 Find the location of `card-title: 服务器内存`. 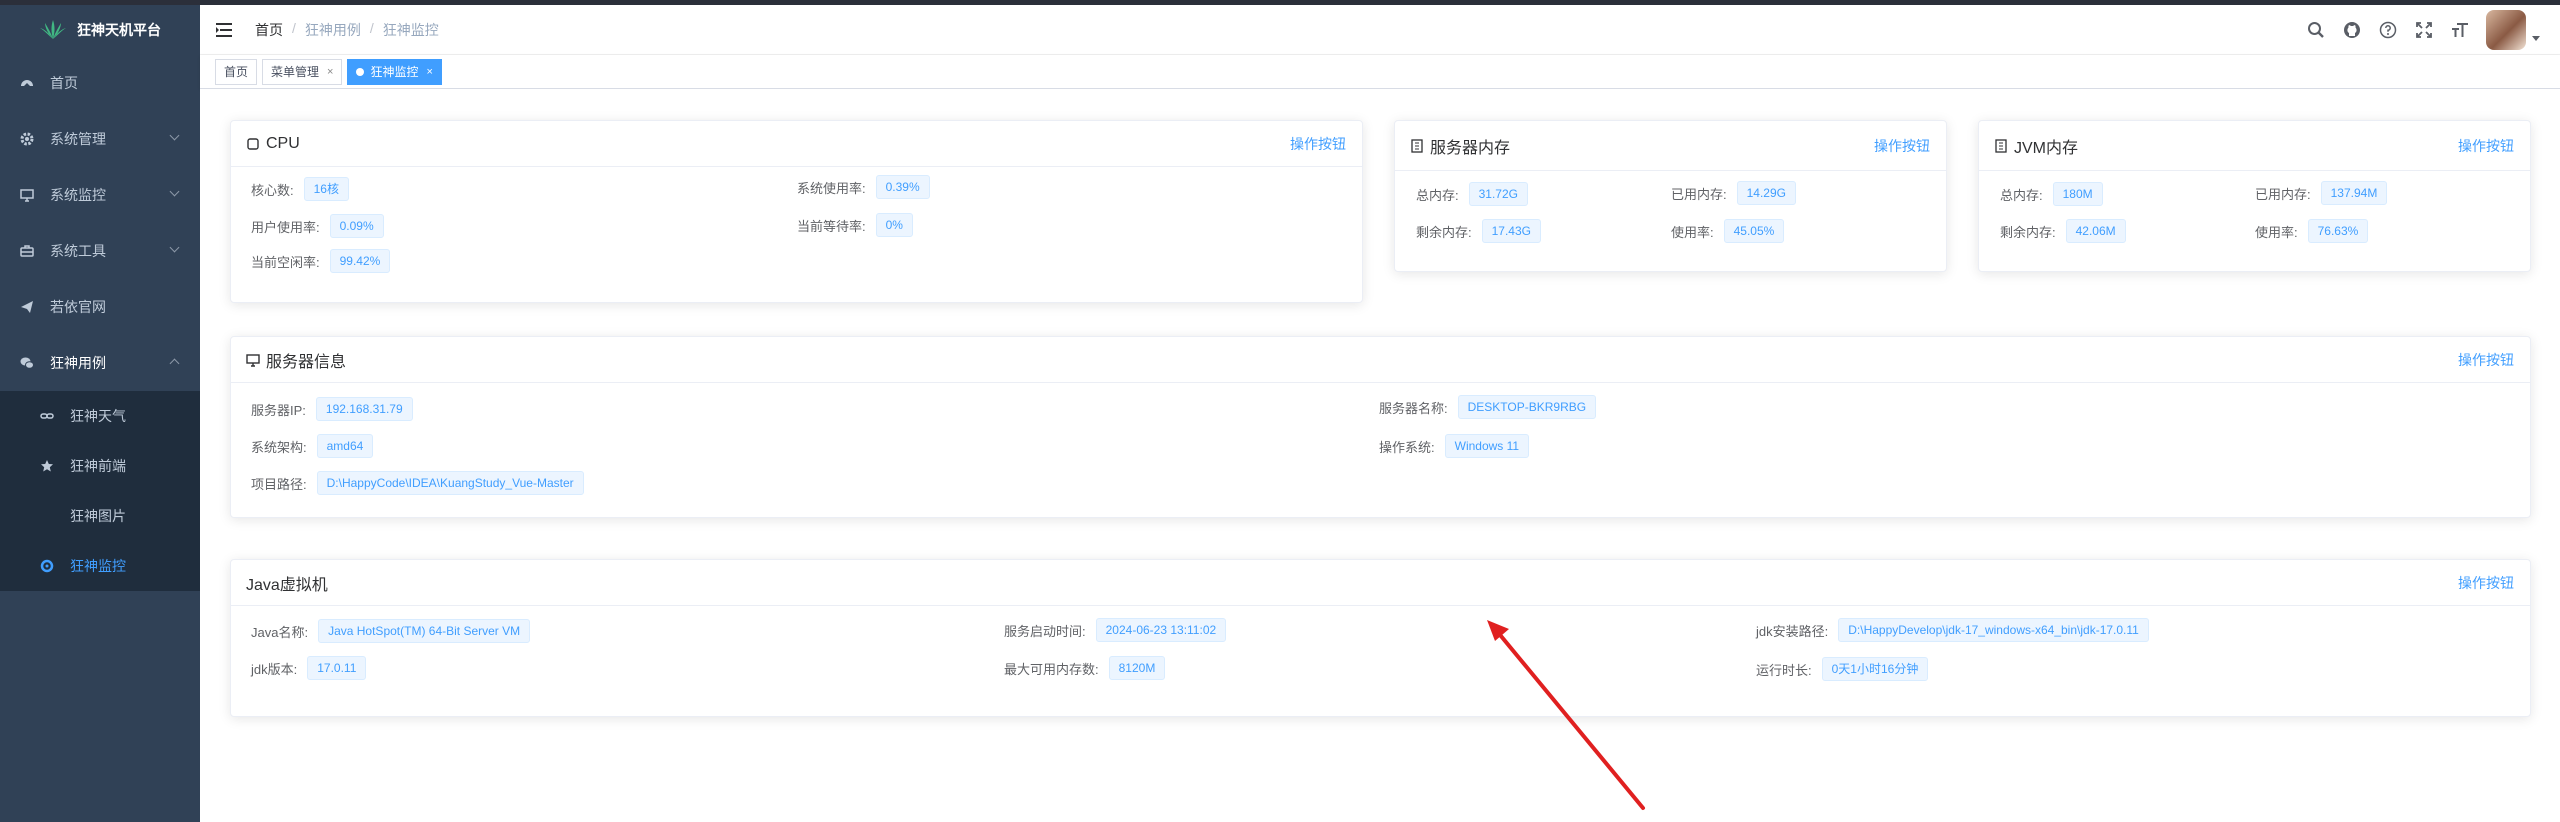

card-title: 服务器内存 is located at coordinates (1470, 148).